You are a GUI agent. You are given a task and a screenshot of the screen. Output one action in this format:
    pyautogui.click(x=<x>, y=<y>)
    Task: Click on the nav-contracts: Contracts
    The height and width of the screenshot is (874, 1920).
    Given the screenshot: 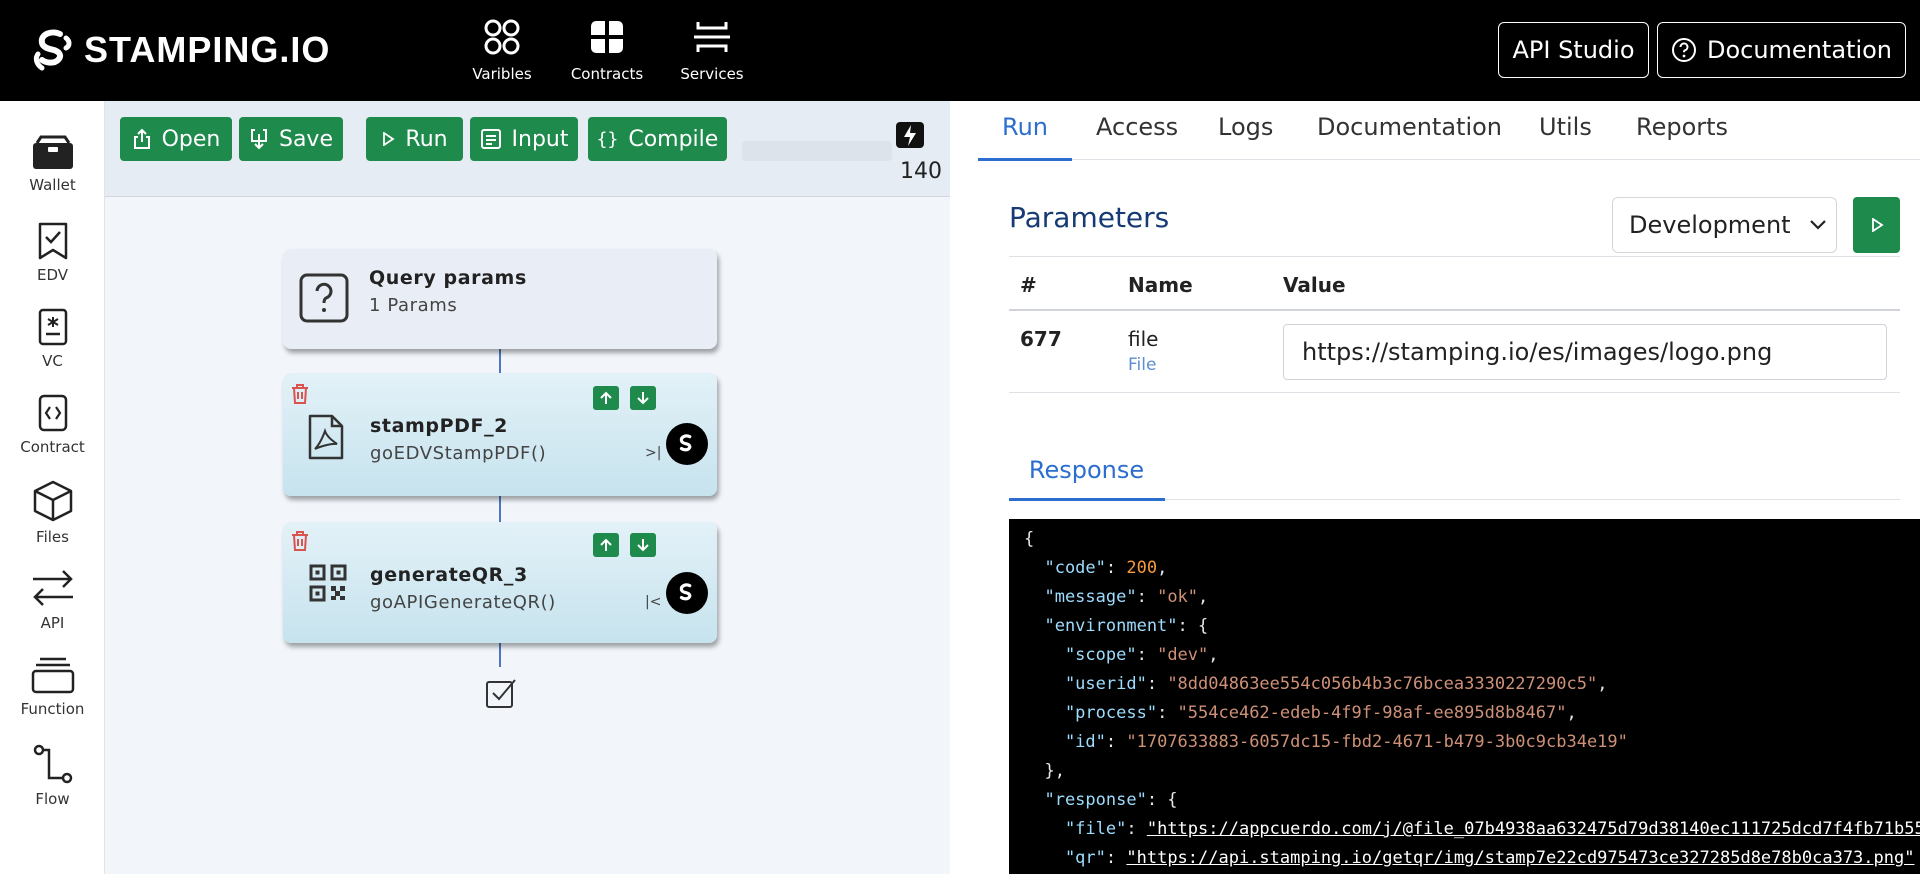 What is the action you would take?
    pyautogui.click(x=607, y=50)
    